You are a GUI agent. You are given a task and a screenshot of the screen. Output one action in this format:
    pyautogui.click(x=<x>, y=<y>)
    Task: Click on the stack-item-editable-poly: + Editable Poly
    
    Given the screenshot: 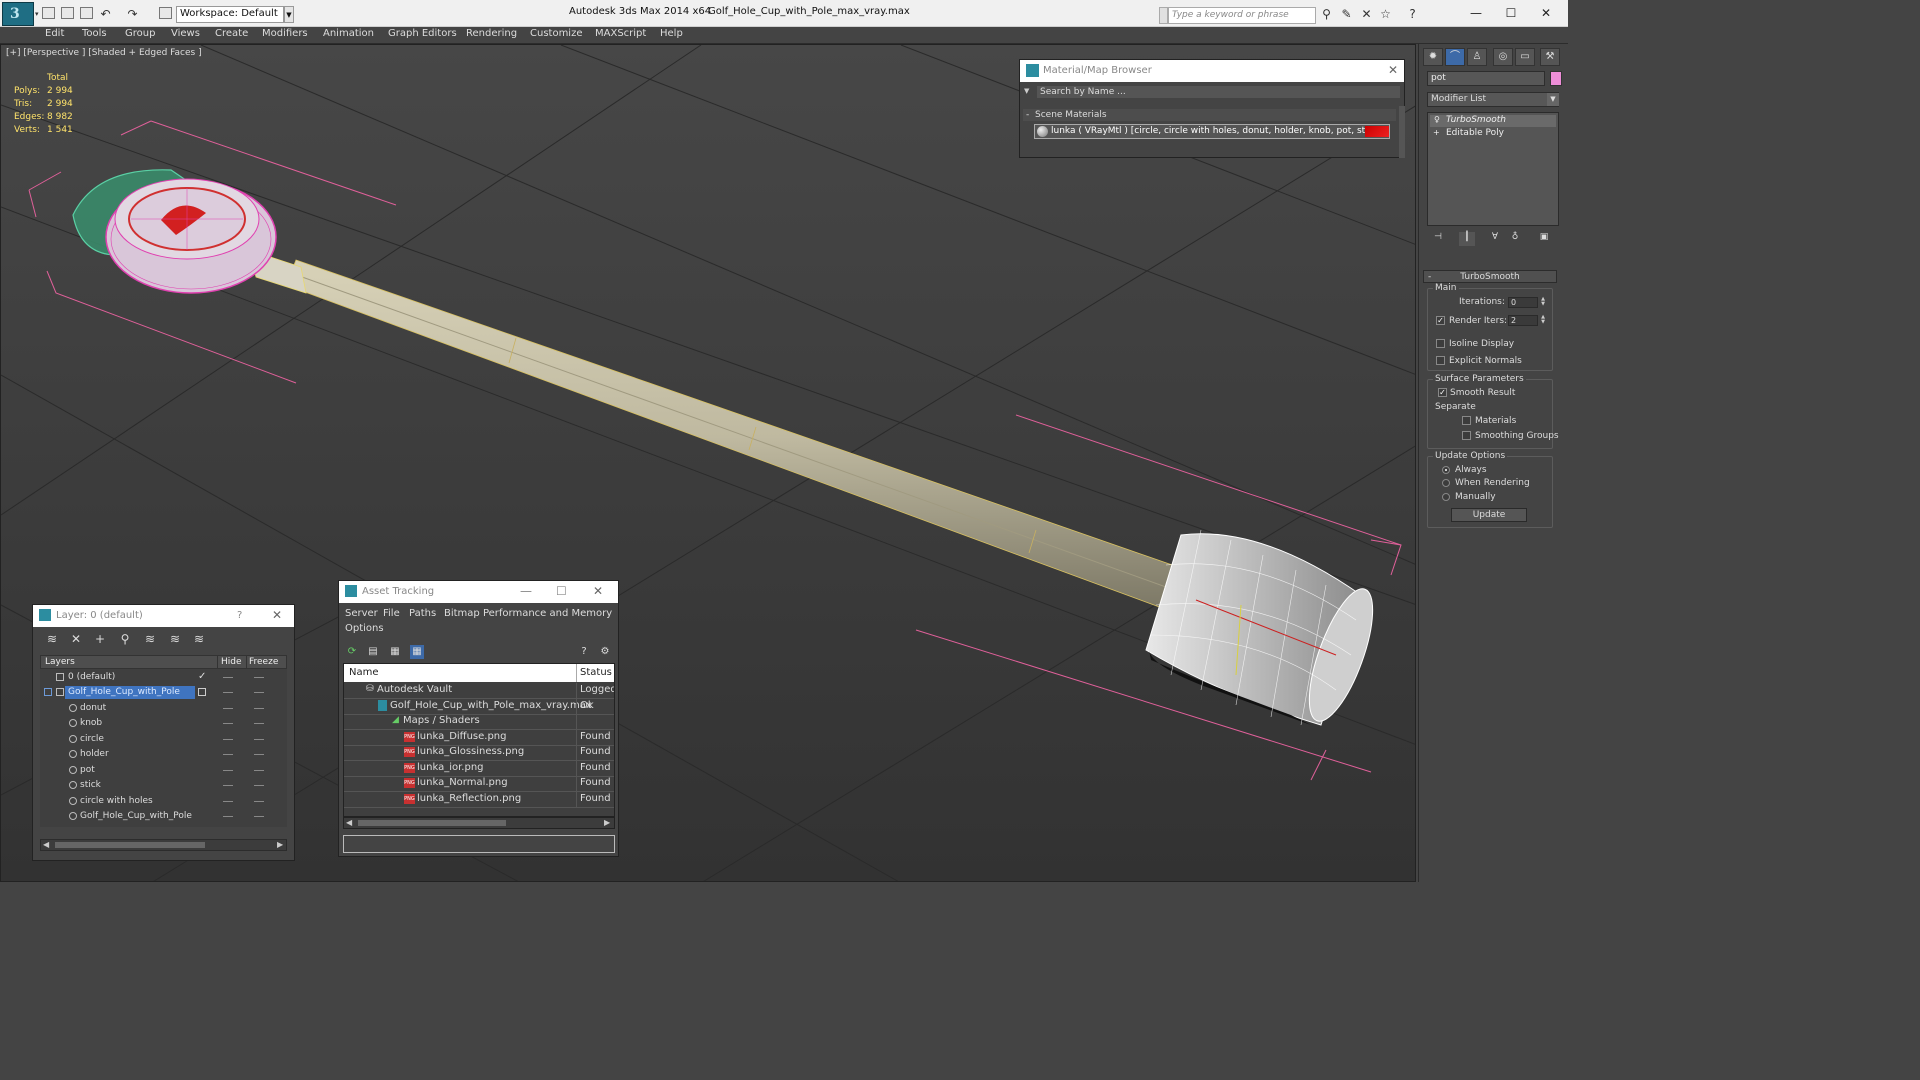 What is the action you would take?
    pyautogui.click(x=1493, y=134)
    